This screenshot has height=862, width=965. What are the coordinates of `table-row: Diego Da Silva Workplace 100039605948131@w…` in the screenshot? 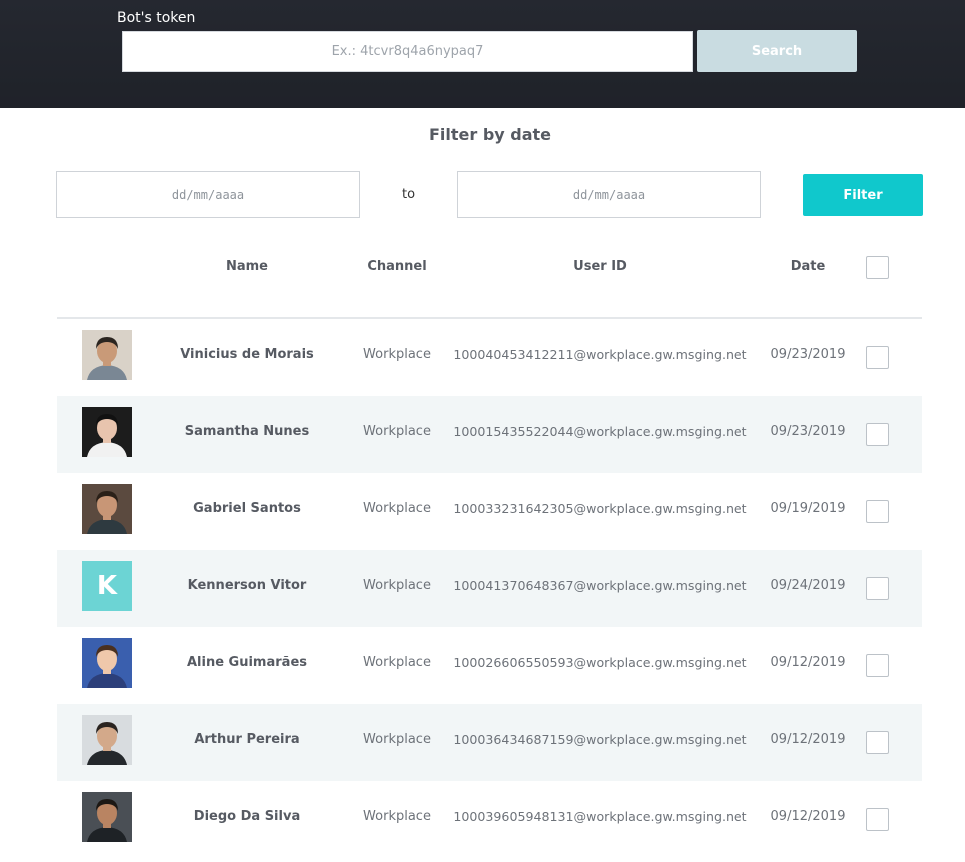 It's located at (489, 819).